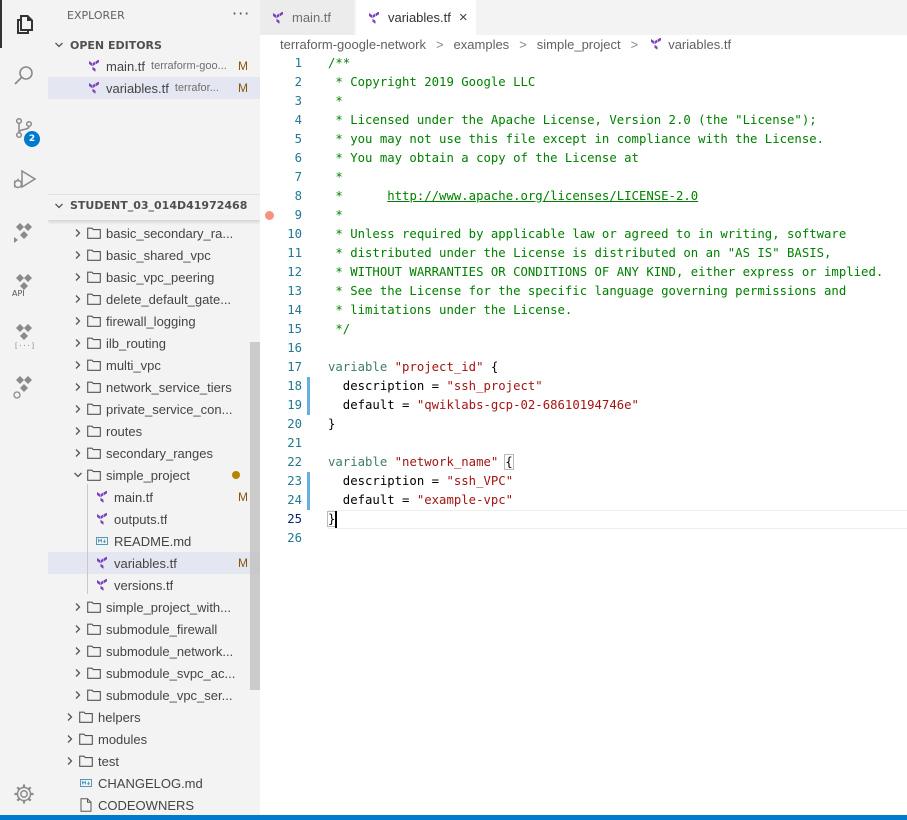 This screenshot has height=820, width=907. I want to click on tree-folder: network_service_tiers, so click(154, 387).